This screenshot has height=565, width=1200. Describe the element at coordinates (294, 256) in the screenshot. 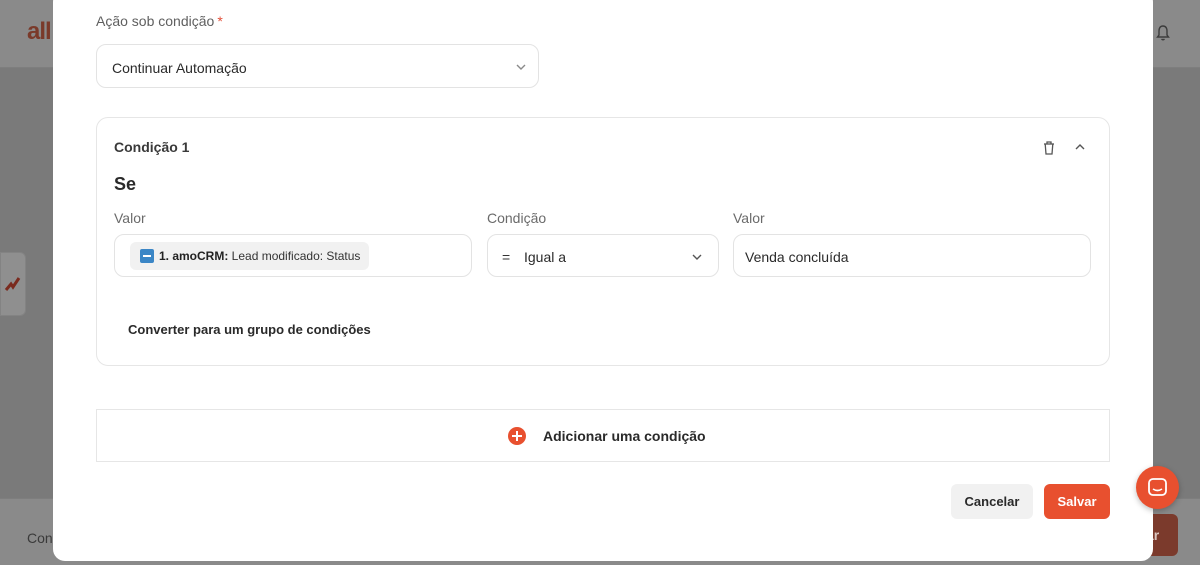

I see `chip-field: Lead modificado: Status` at that location.